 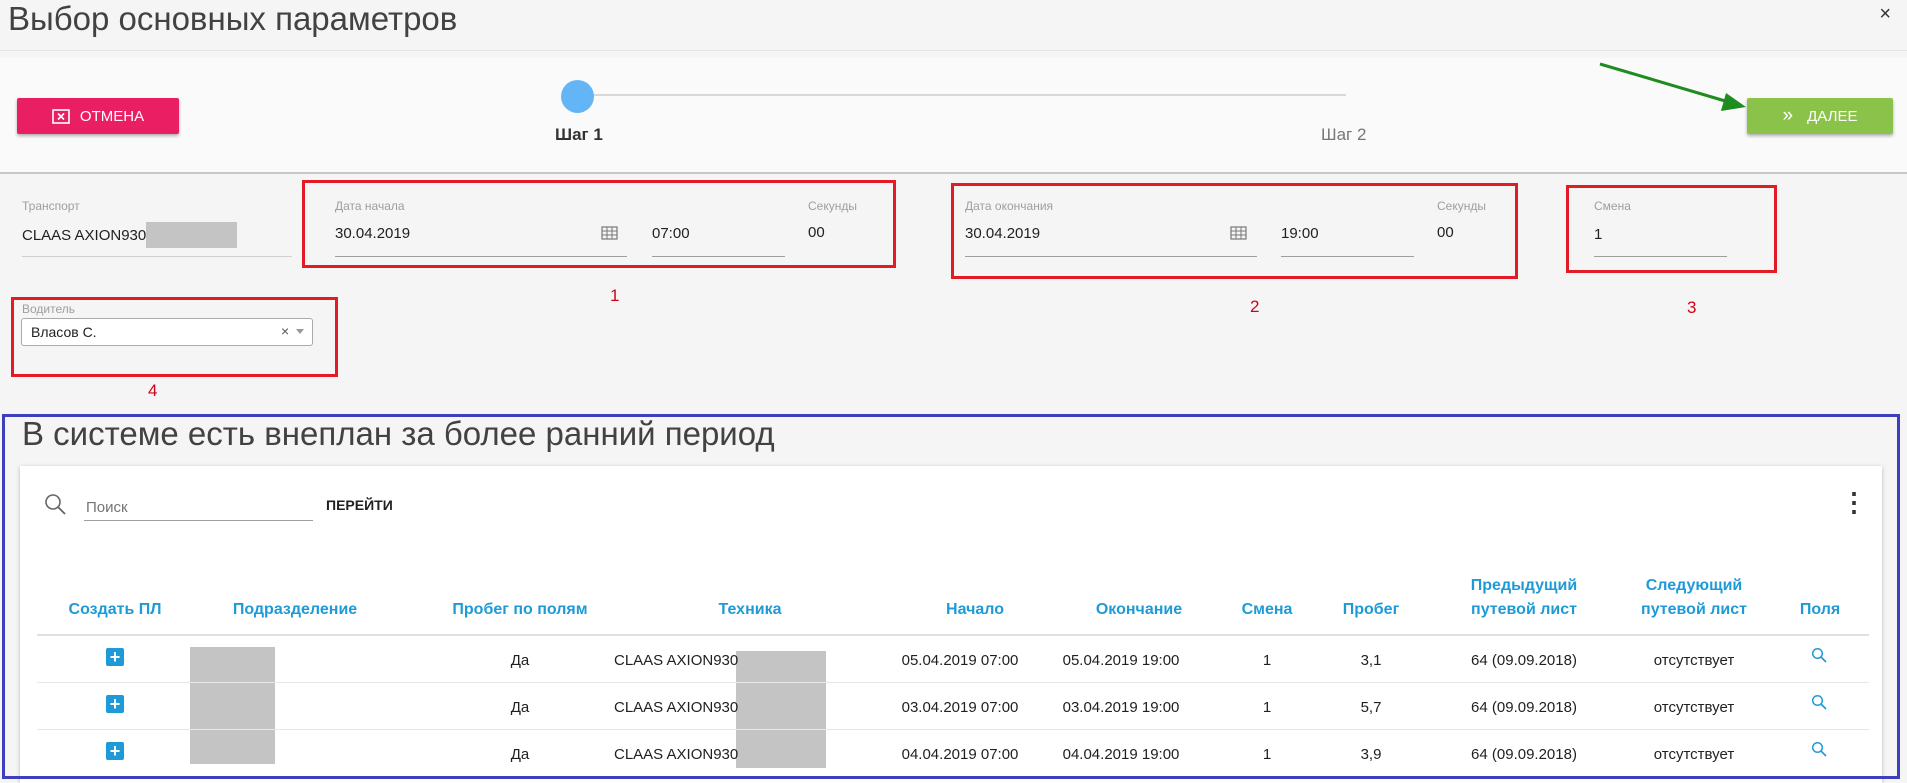 What do you see at coordinates (1854, 502) in the screenshot?
I see `more-options-icon: ⋮` at bounding box center [1854, 502].